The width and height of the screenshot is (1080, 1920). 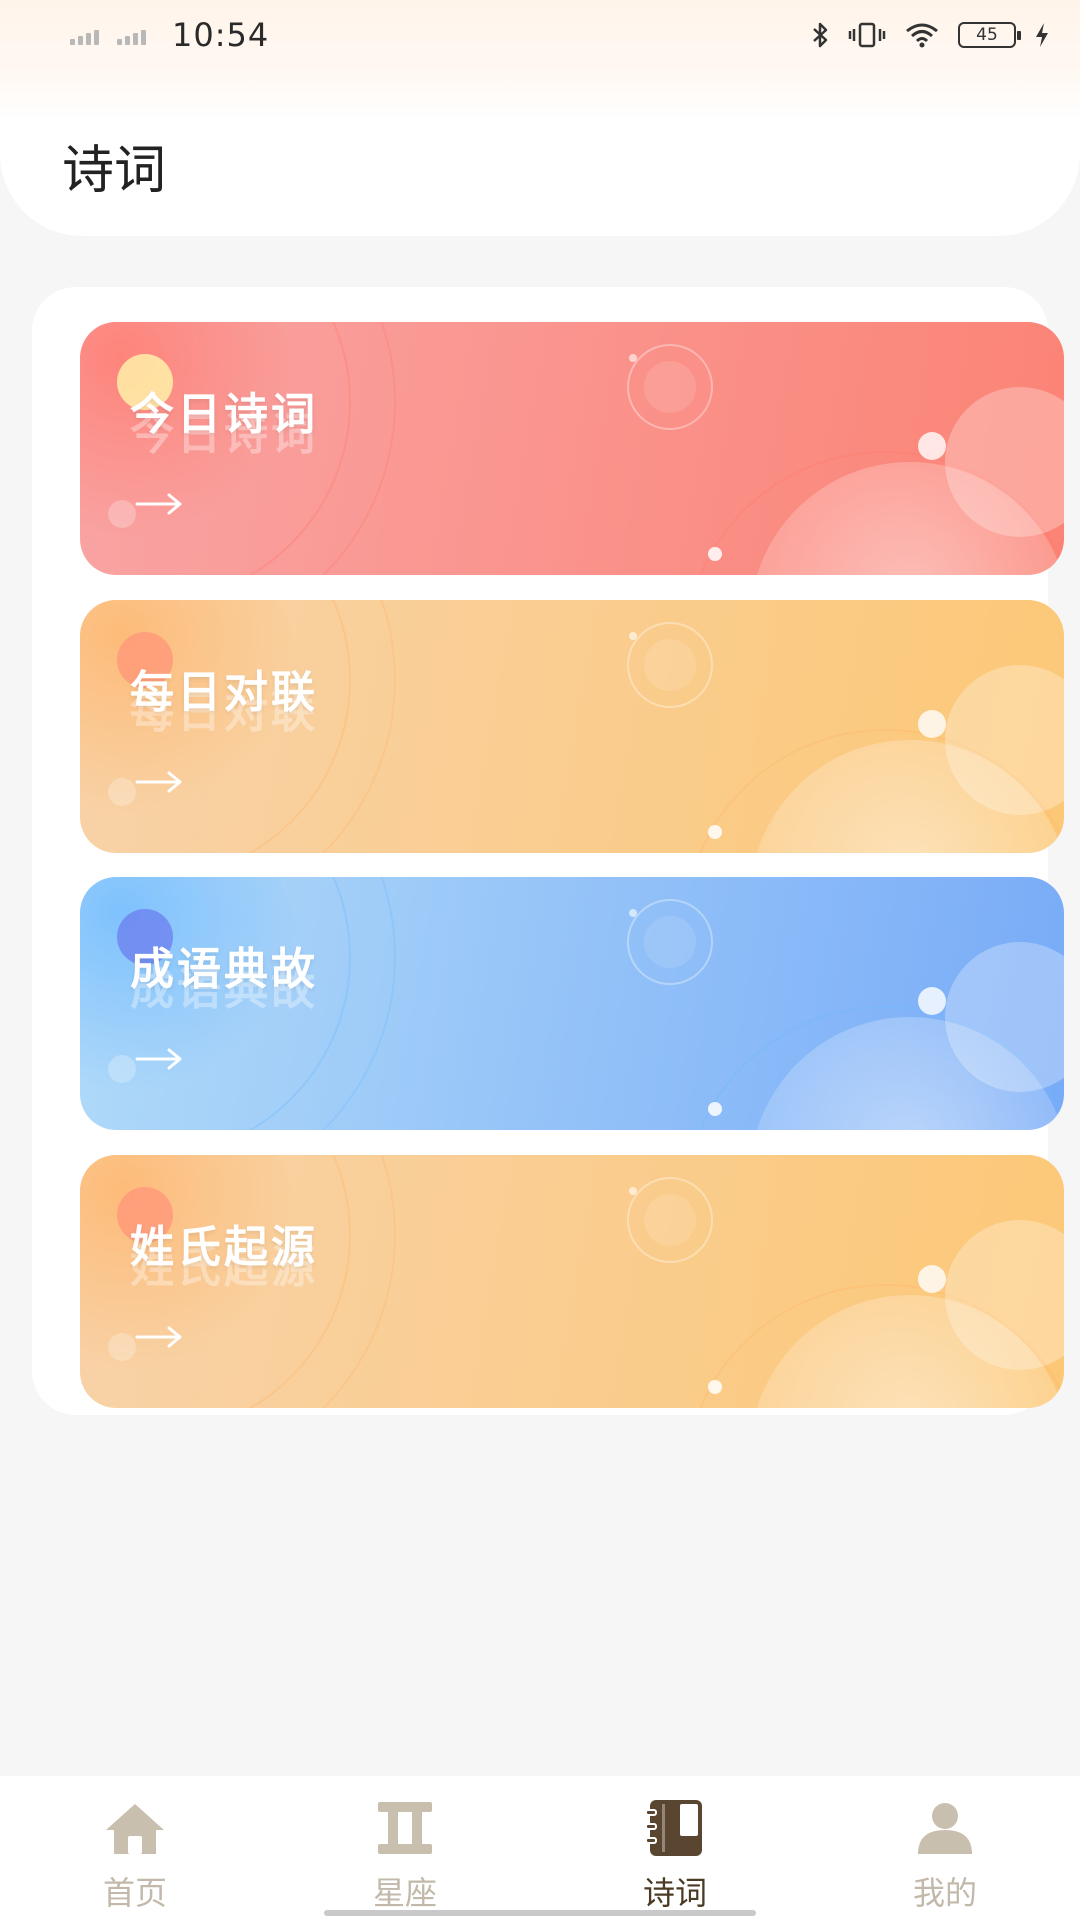 I want to click on nav-label: 诗词, so click(x=674, y=1893).